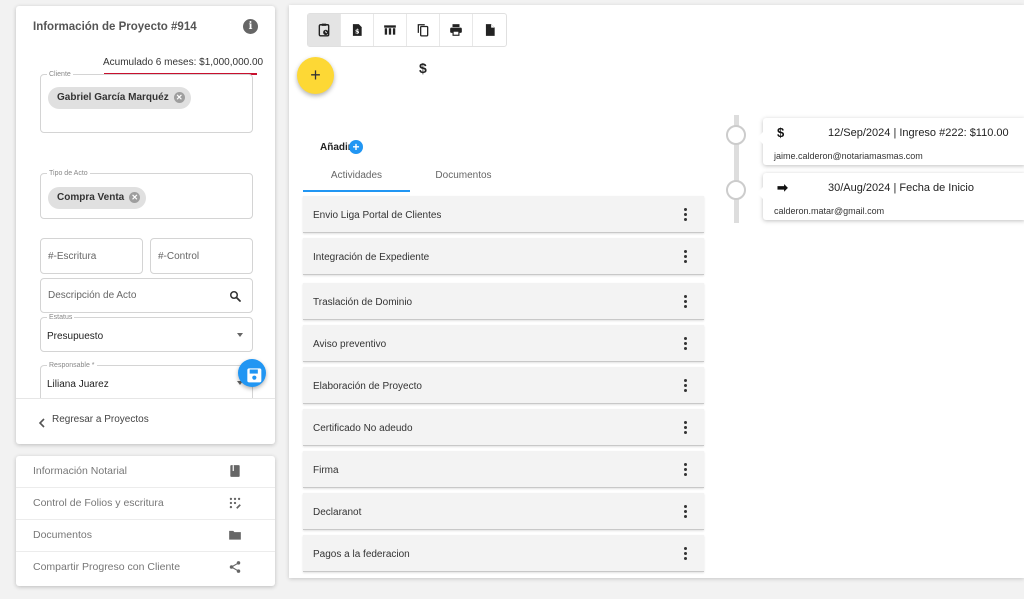  I want to click on toolbar-copy-button, so click(423, 30).